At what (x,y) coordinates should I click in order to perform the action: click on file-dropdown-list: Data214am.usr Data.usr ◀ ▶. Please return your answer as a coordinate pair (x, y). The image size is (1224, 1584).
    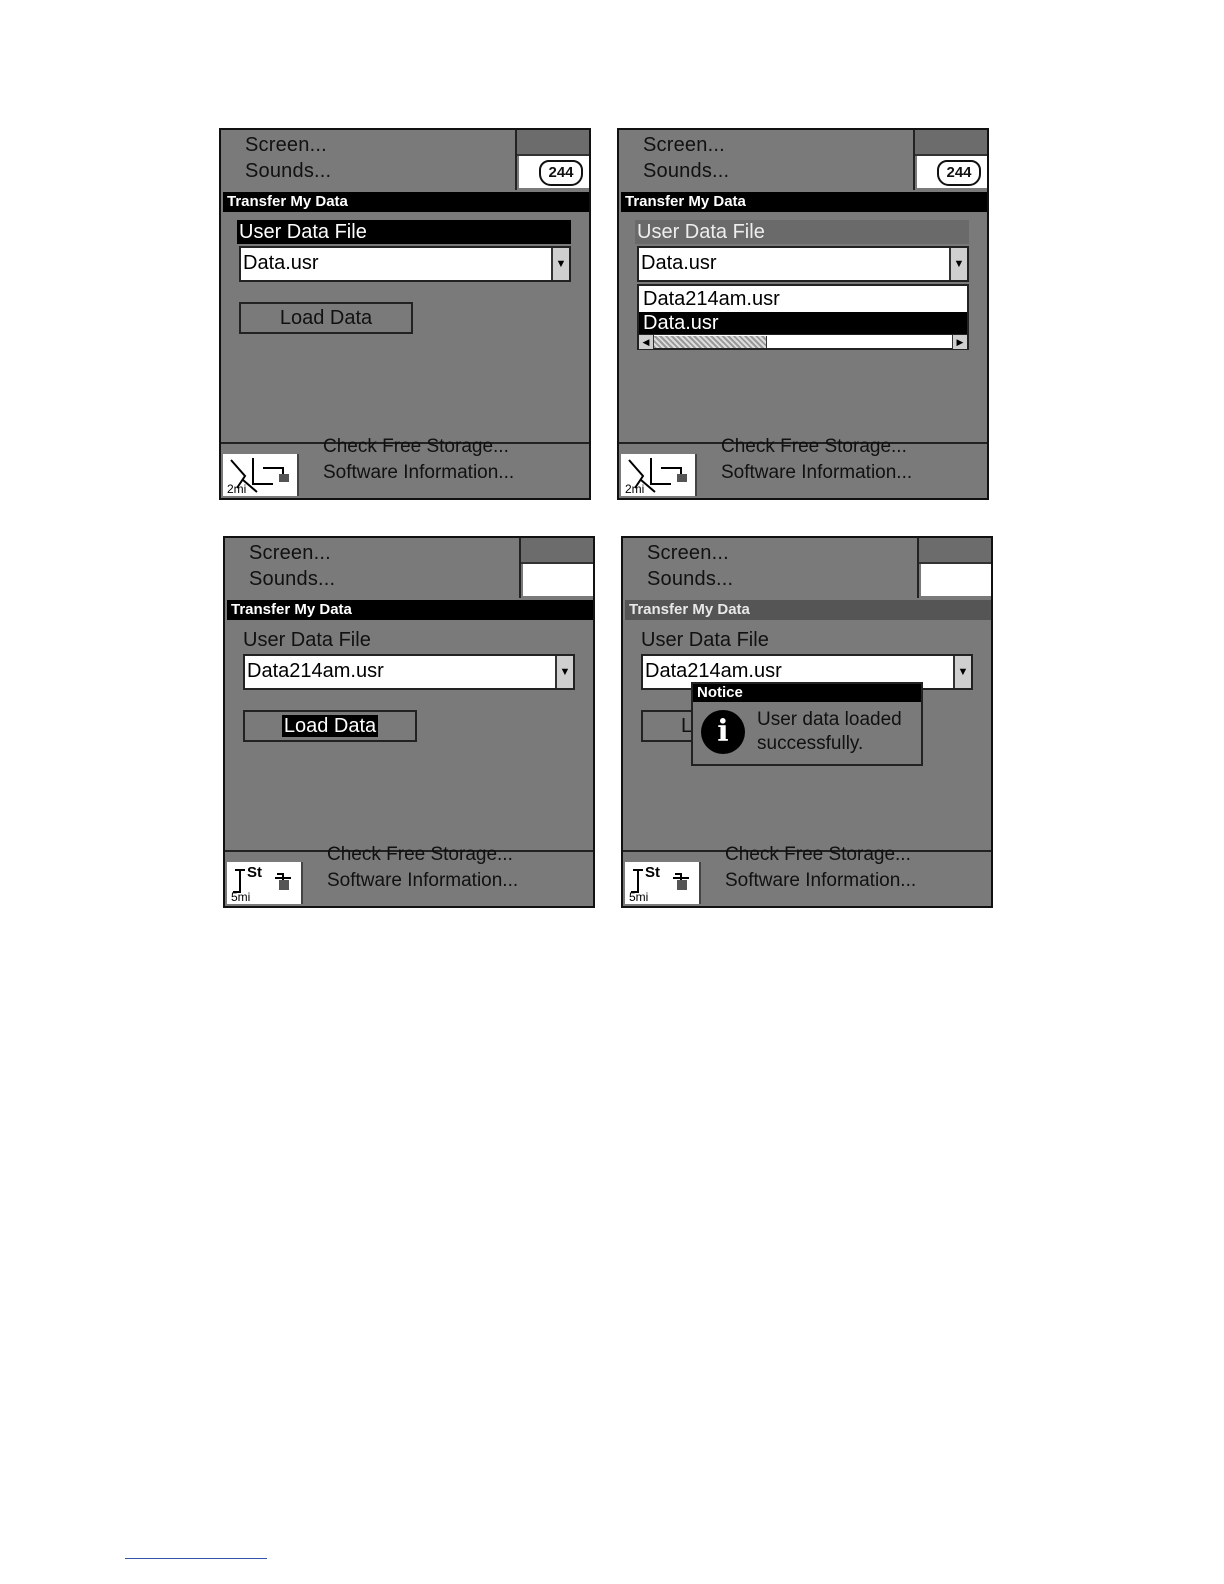
    Looking at the image, I should click on (803, 317).